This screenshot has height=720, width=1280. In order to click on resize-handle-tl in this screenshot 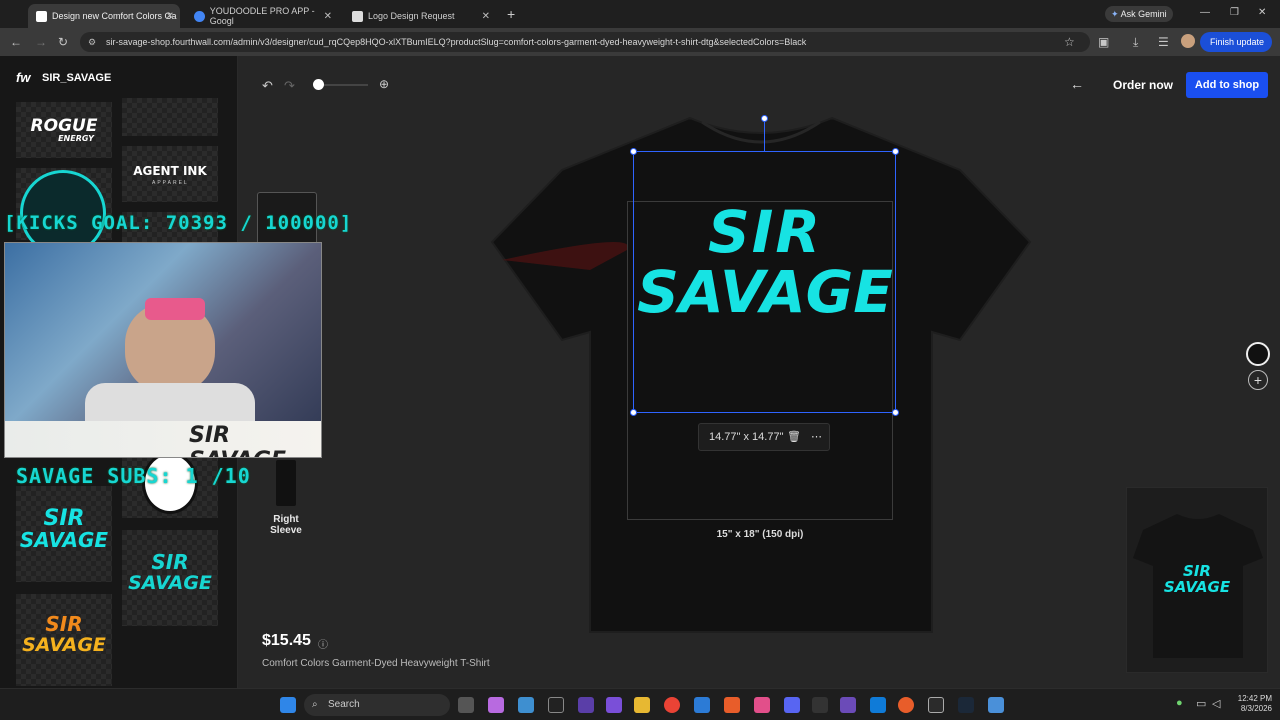, I will do `click(633, 151)`.